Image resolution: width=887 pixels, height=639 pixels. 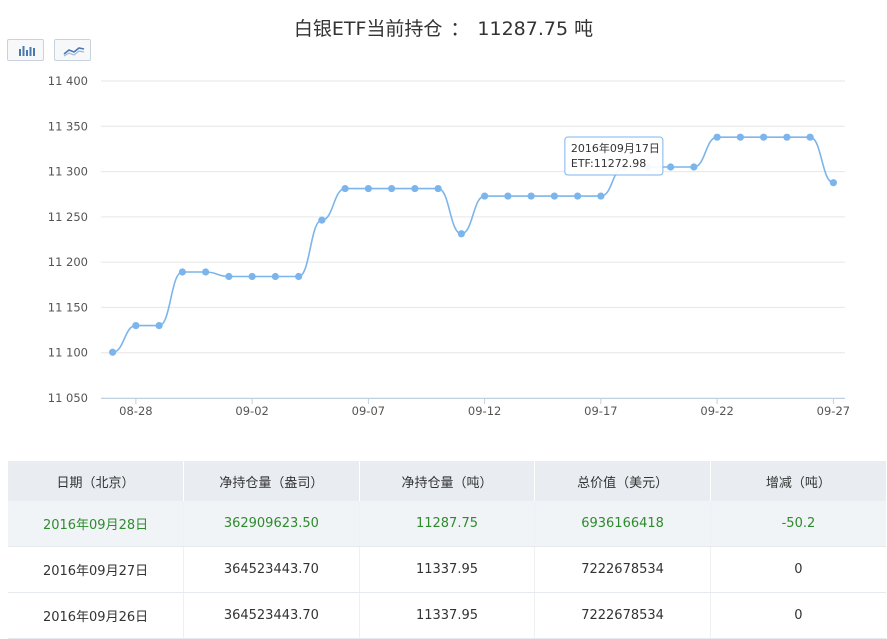 I want to click on col-value-usd: 总价值（美元）, so click(x=622, y=481).